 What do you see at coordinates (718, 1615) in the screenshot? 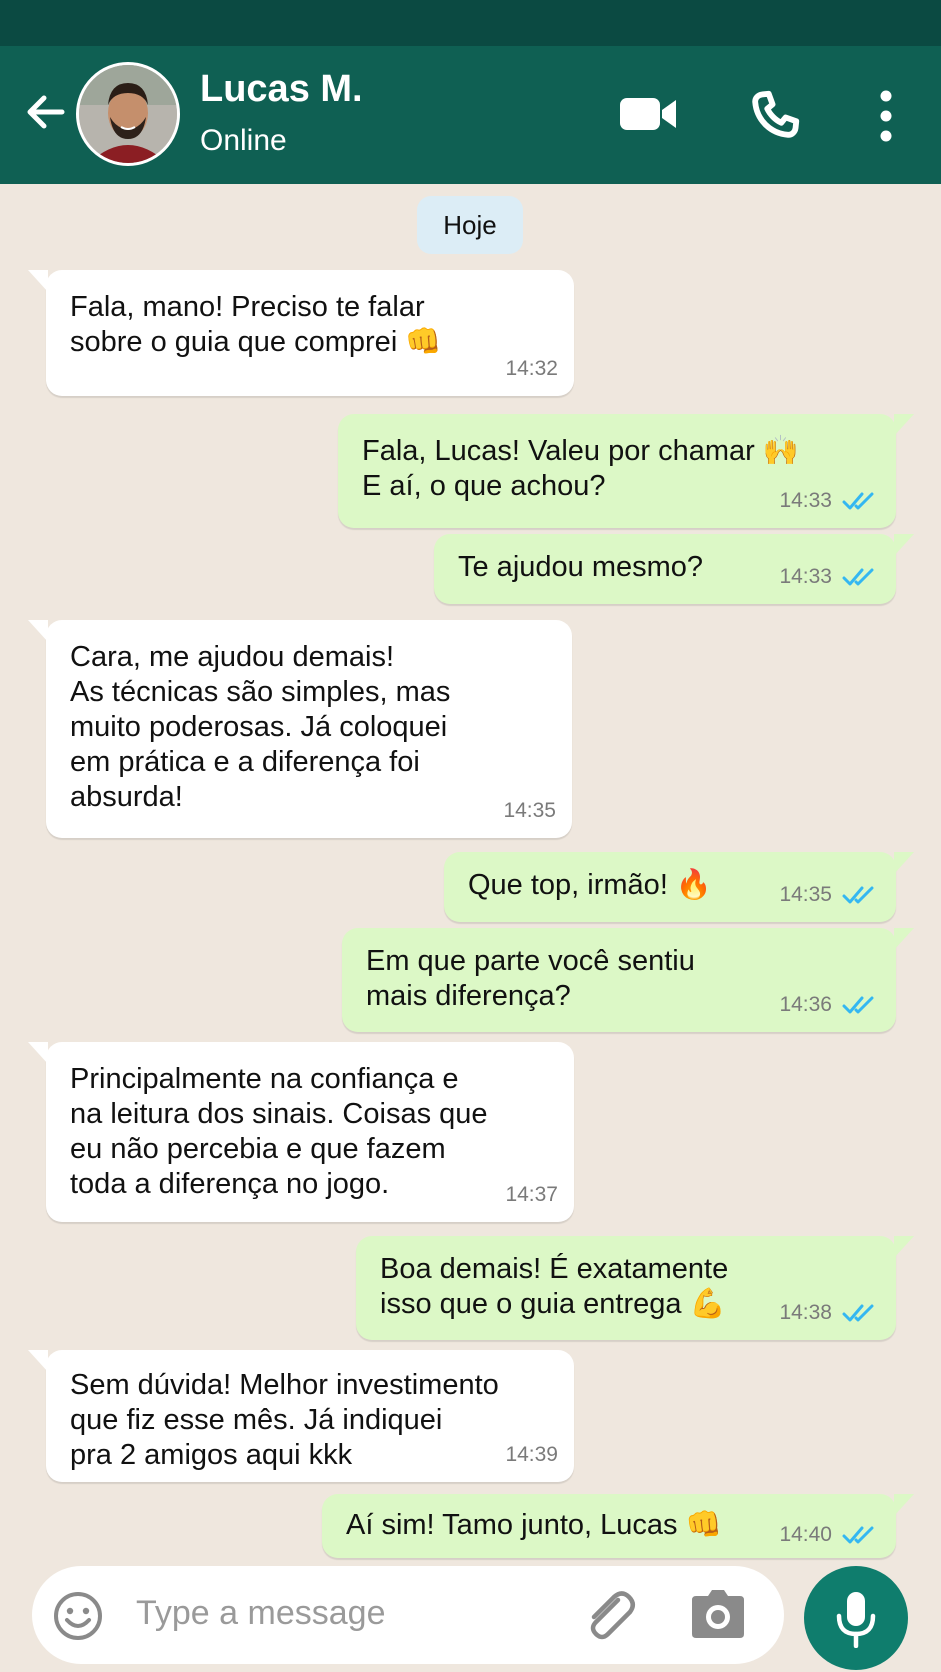
I see `camera-icon` at bounding box center [718, 1615].